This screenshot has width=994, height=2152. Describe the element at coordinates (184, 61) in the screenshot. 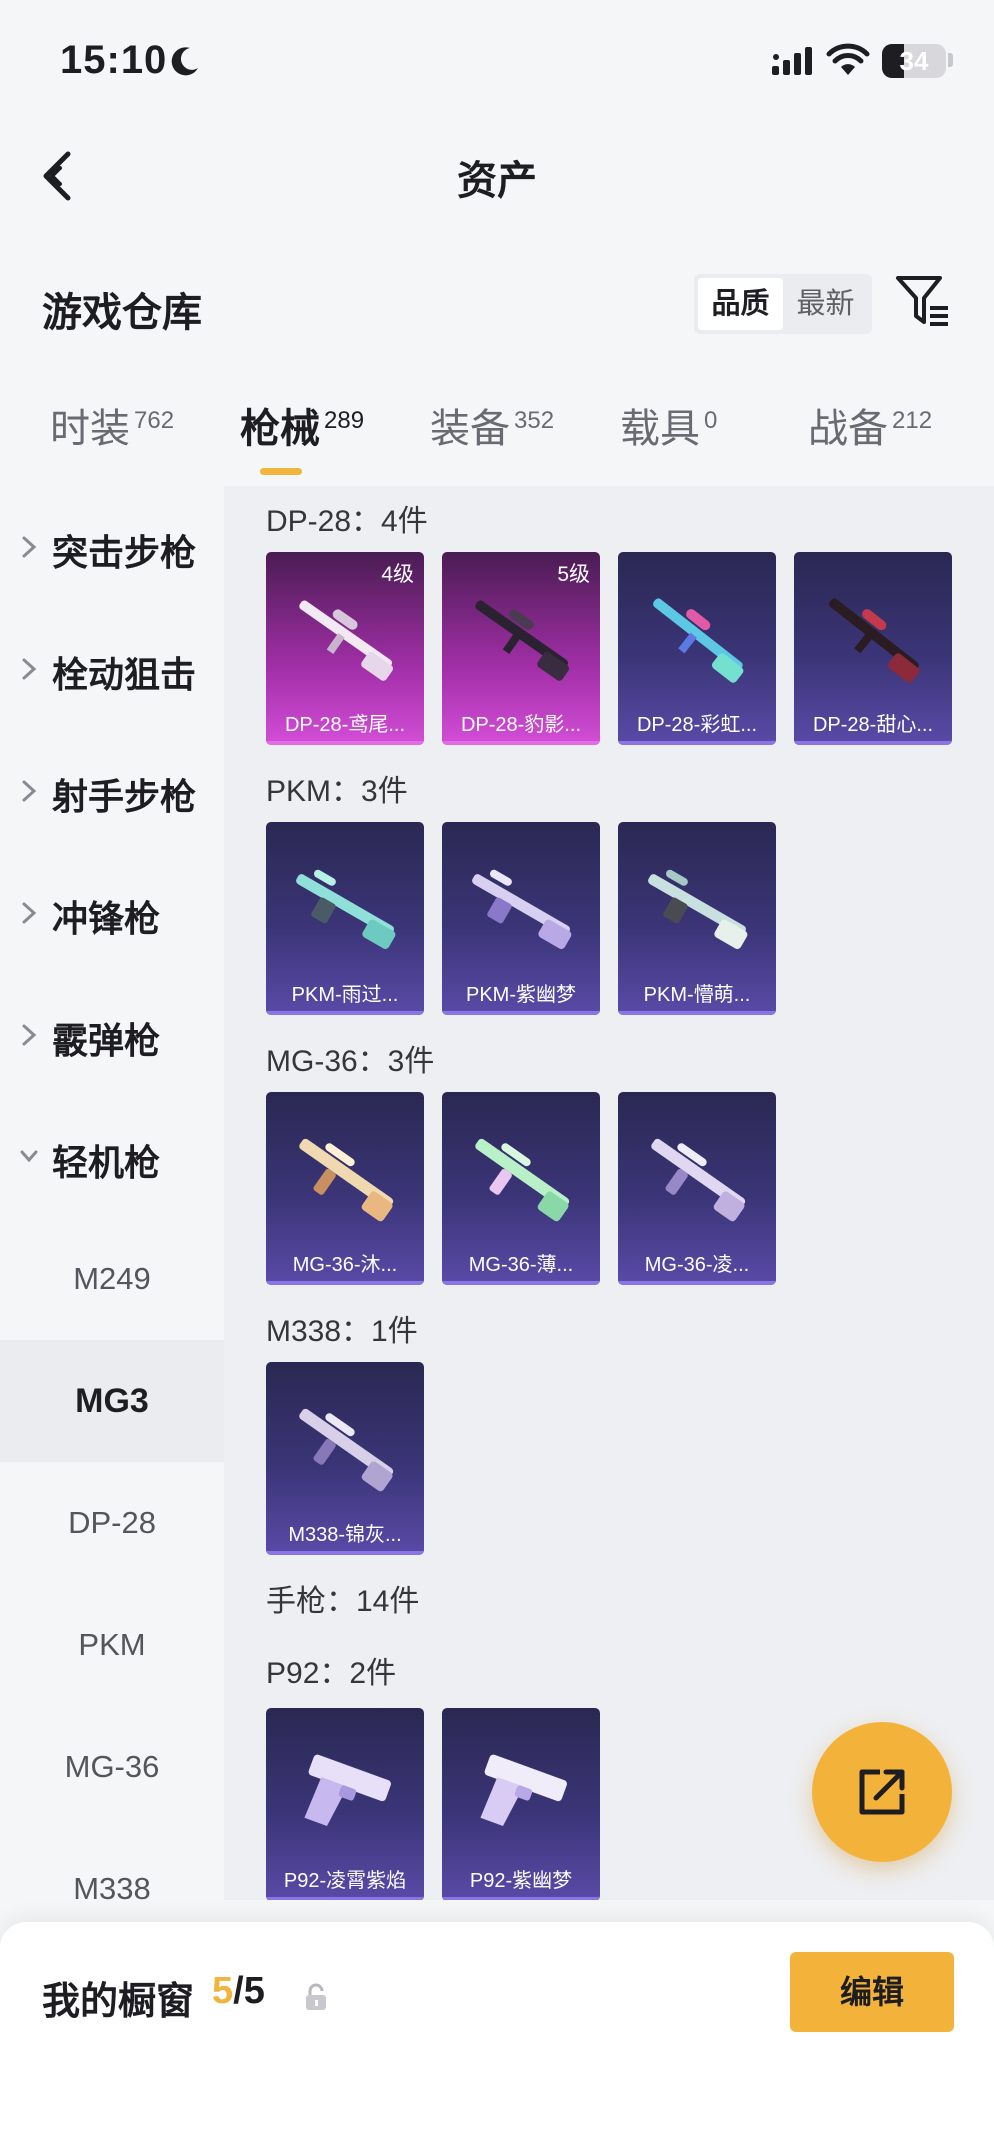

I see `moon-icon` at that location.